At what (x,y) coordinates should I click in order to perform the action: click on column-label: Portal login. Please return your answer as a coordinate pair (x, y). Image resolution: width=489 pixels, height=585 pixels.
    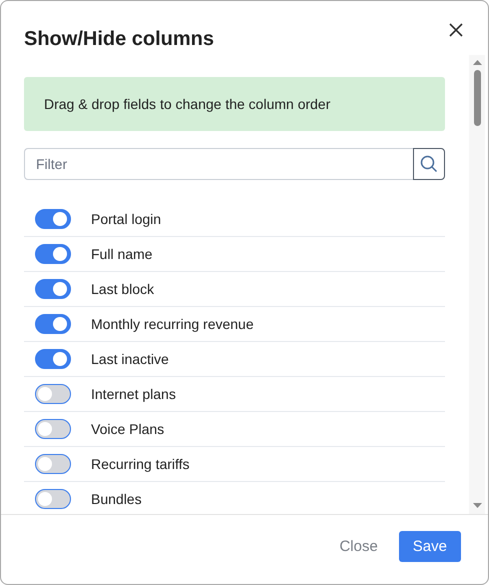
    Looking at the image, I should click on (126, 219).